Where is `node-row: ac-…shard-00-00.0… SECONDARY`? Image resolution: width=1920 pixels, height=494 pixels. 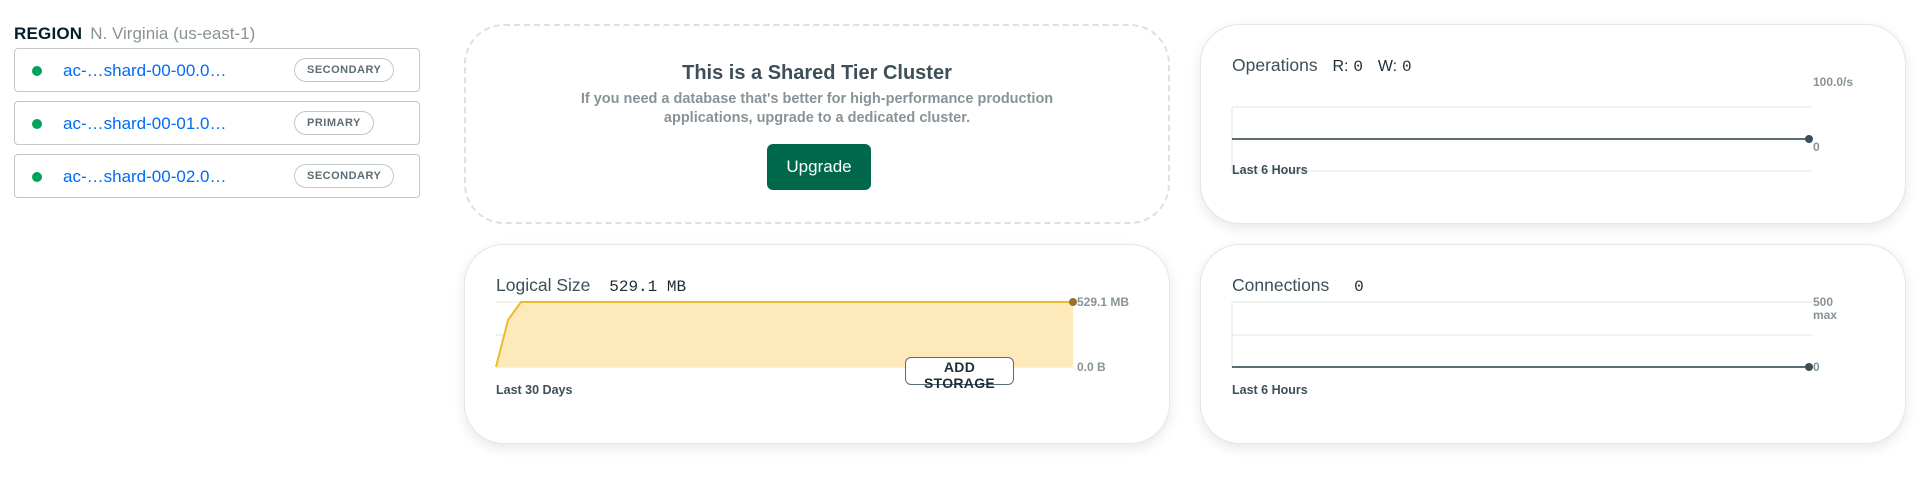
node-row: ac-…shard-00-00.0… SECONDARY is located at coordinates (217, 70).